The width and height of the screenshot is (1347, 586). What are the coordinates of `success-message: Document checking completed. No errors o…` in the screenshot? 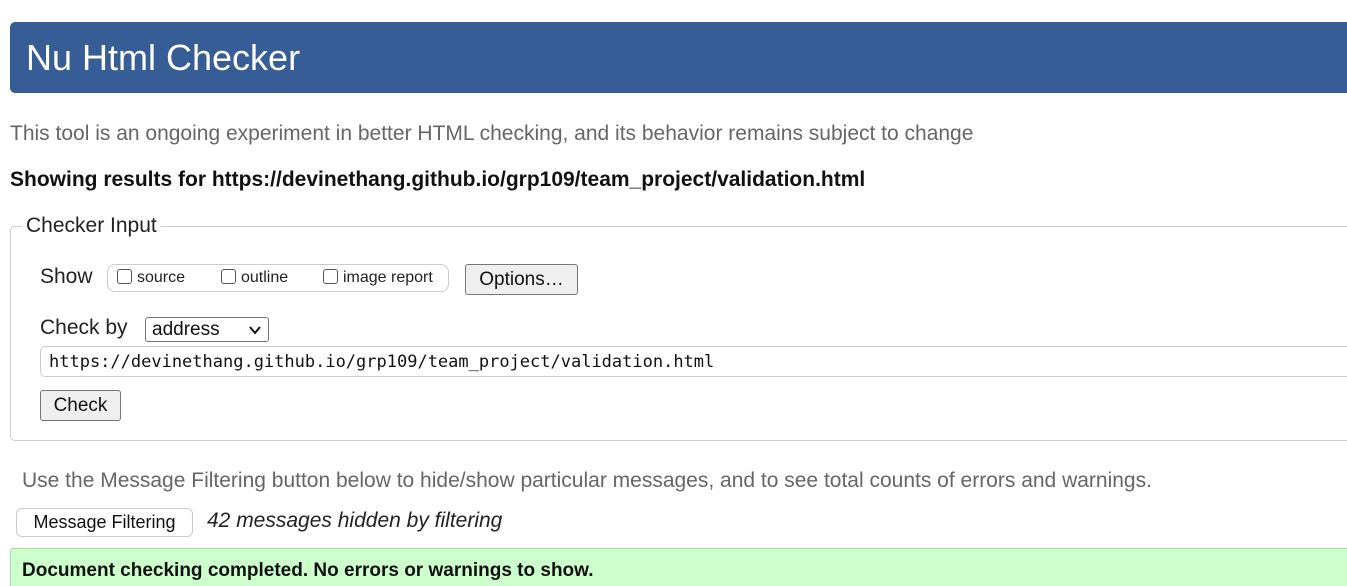 It's located at (308, 570).